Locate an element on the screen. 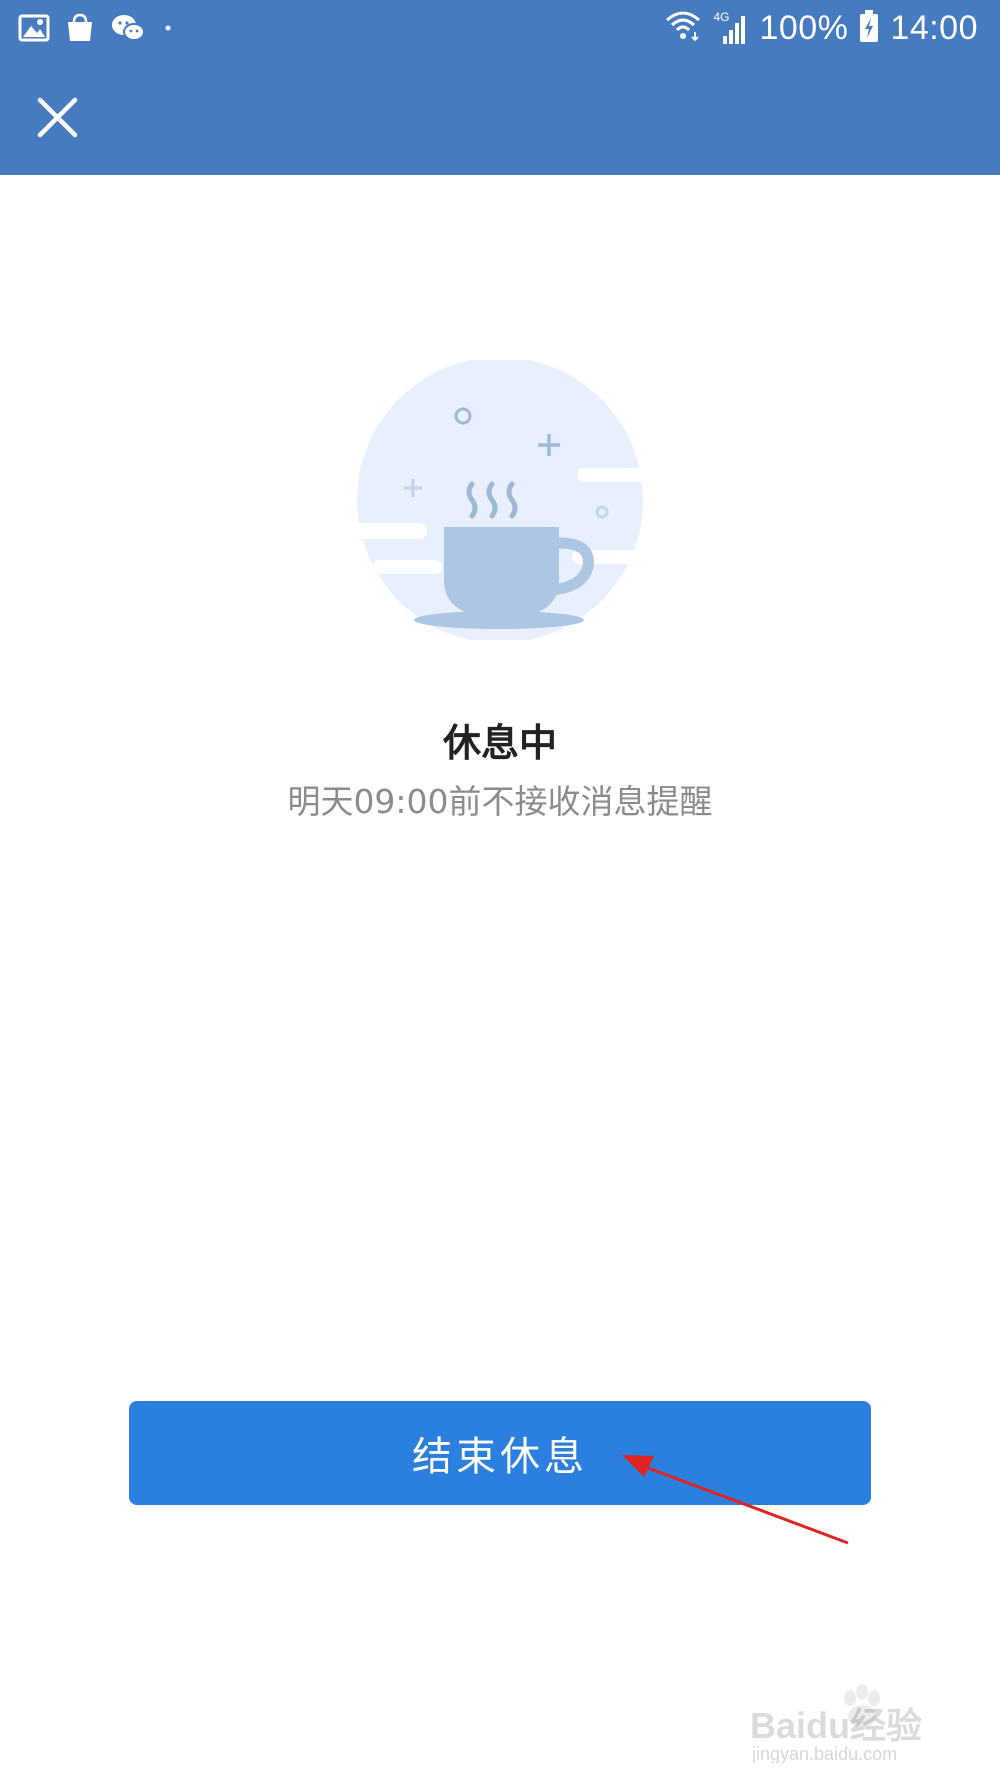 Image resolution: width=1000 pixels, height=1778 pixels. coffee-cup-illustration is located at coordinates (504, 500).